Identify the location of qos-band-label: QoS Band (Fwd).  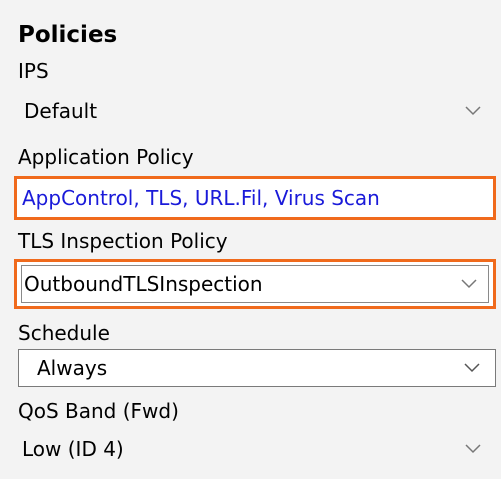
(98, 411).